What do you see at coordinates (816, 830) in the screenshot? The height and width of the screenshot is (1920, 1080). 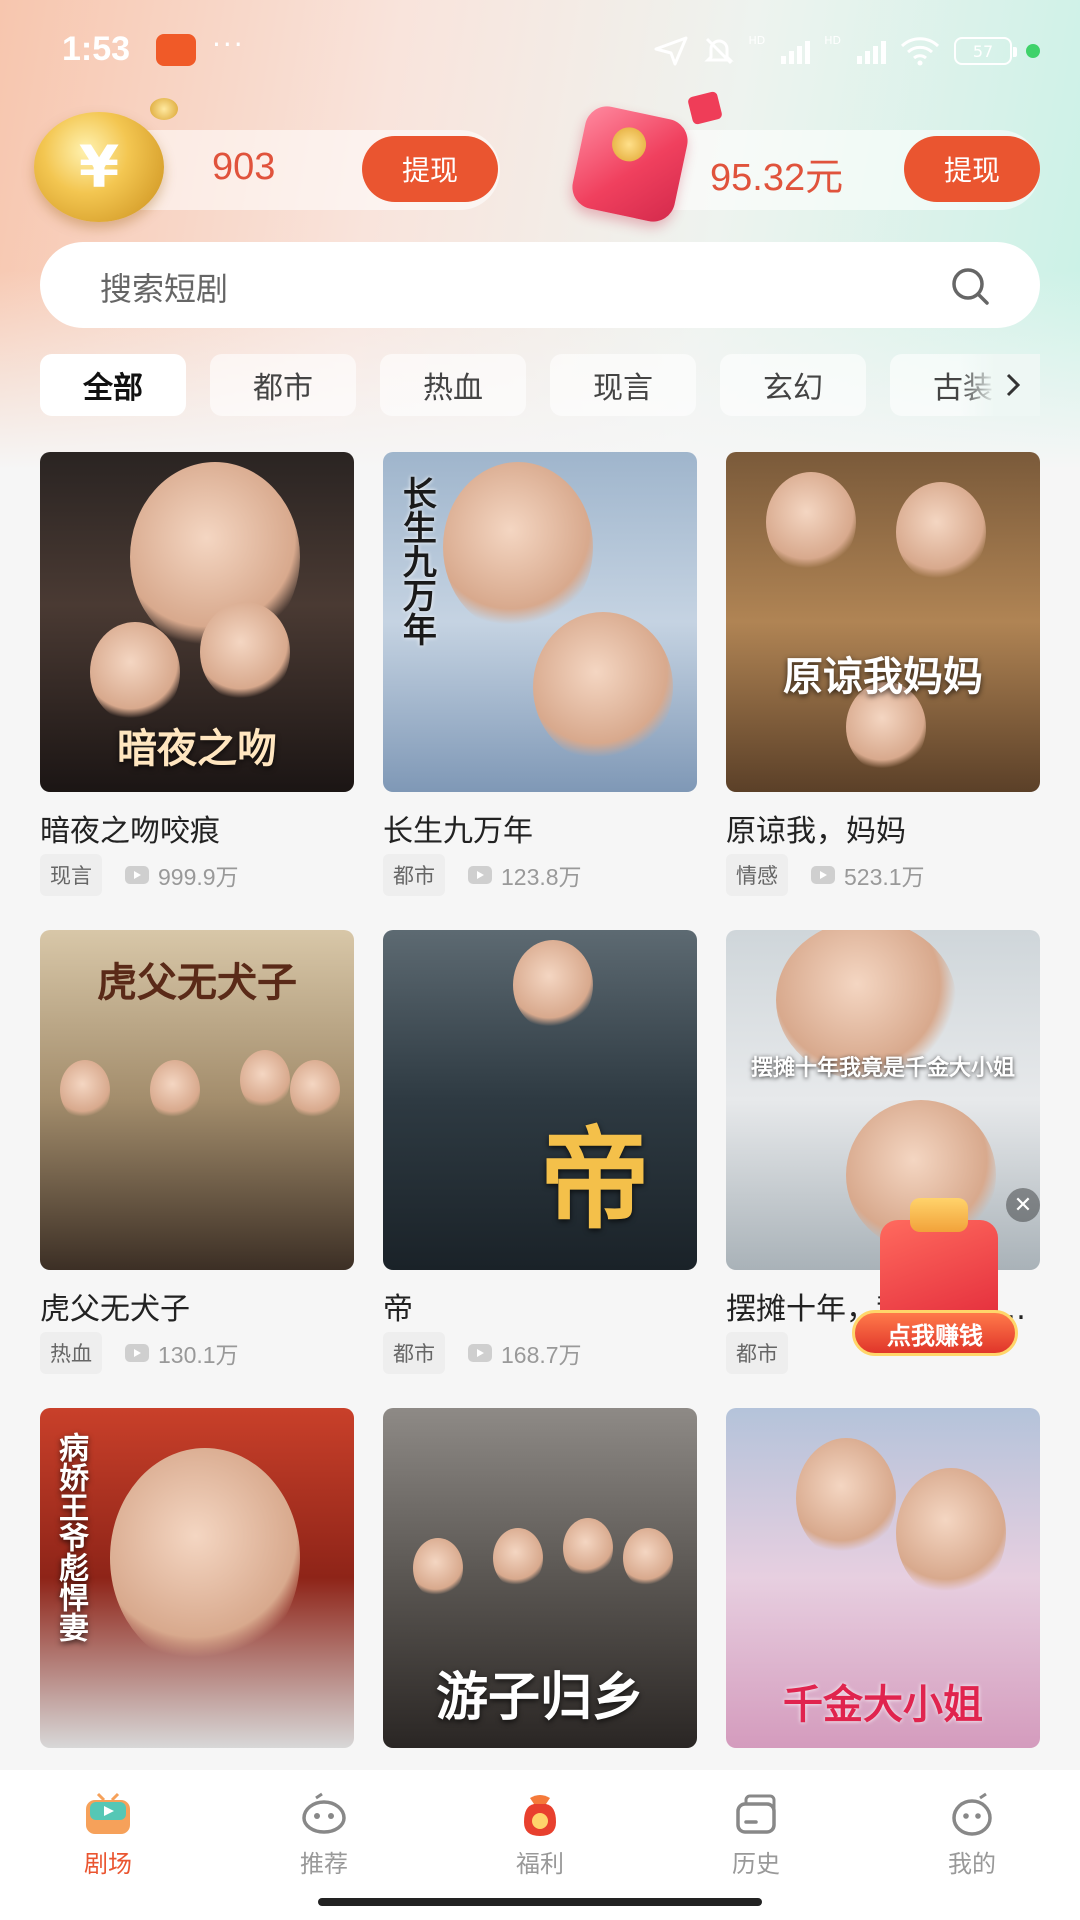 I see `drama-title: 原谅我，妈妈` at bounding box center [816, 830].